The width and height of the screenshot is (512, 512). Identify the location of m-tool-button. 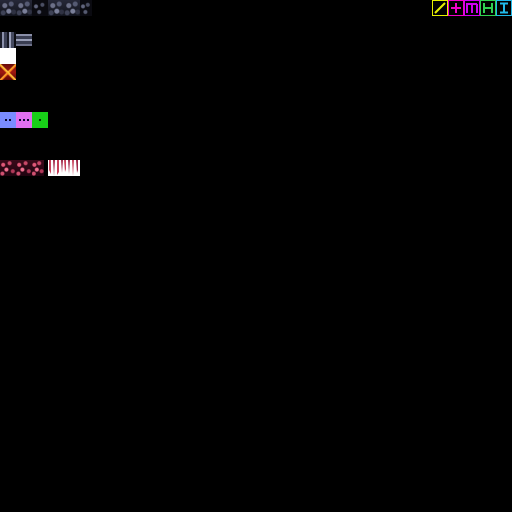
(472, 8).